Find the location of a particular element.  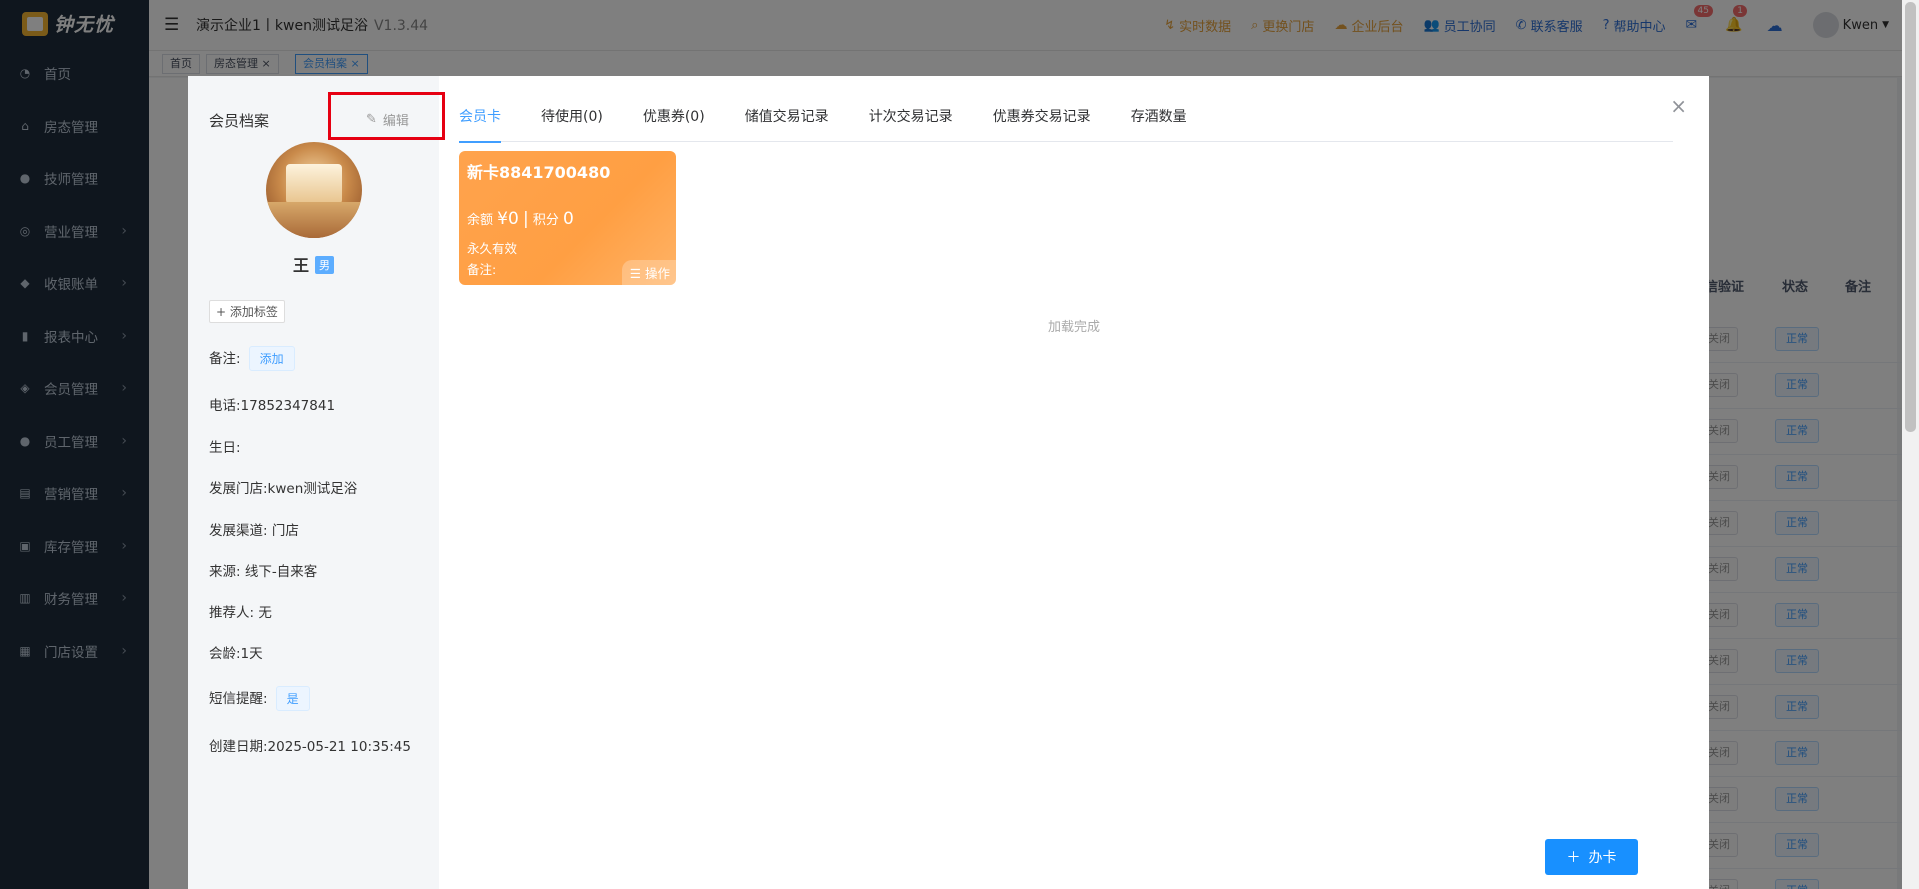

phone-field: 电话:17852347841 is located at coordinates (272, 406).